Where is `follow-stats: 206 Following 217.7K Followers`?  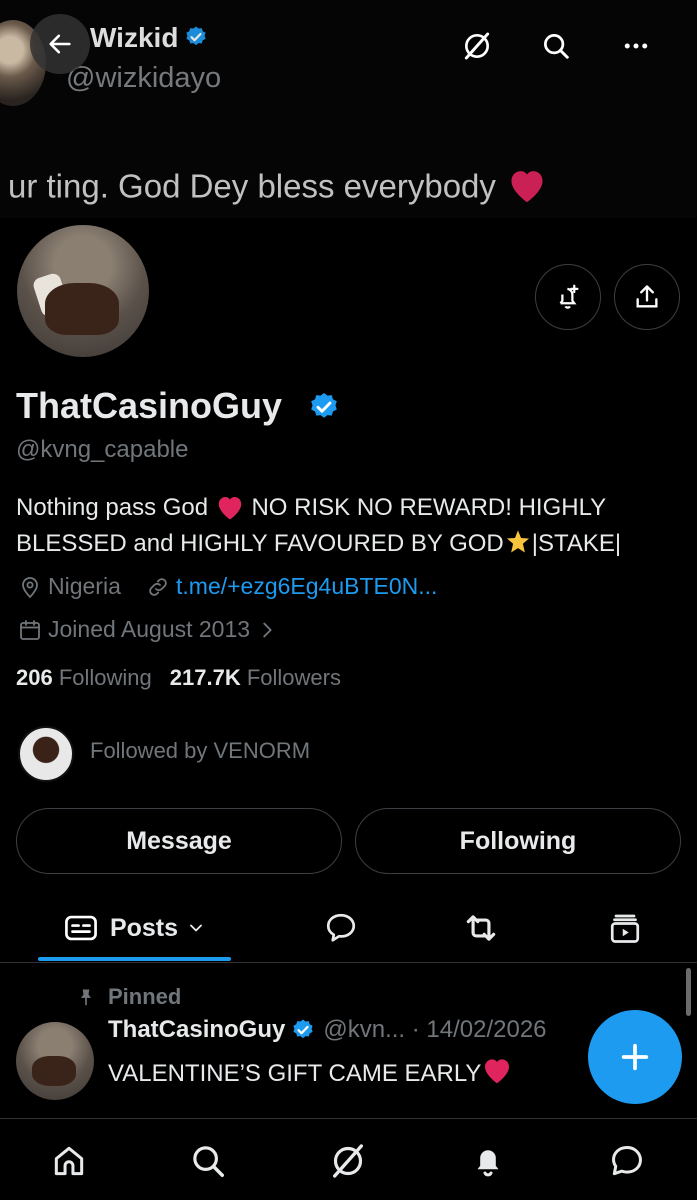 follow-stats: 206 Following 217.7K Followers is located at coordinates (178, 678).